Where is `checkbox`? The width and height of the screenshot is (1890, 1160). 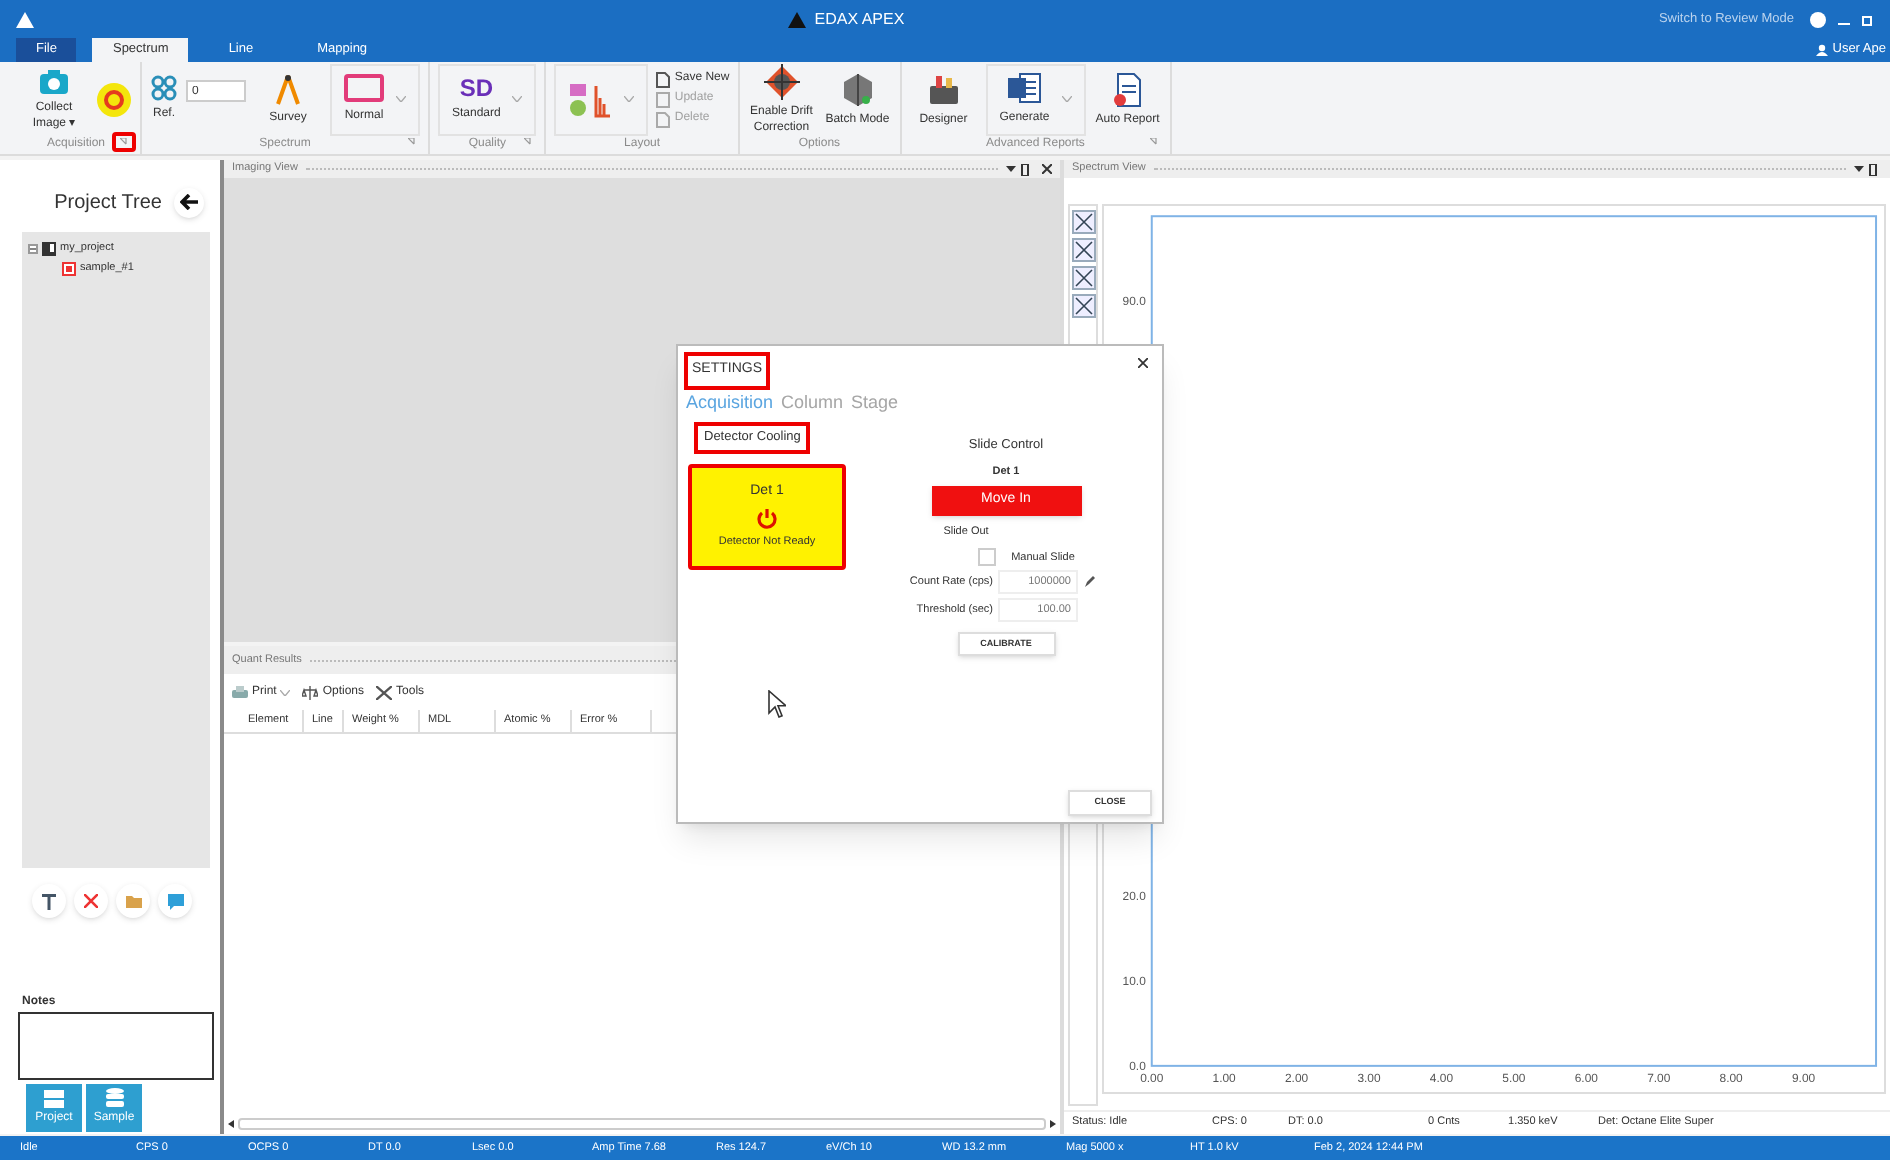 checkbox is located at coordinates (986, 557).